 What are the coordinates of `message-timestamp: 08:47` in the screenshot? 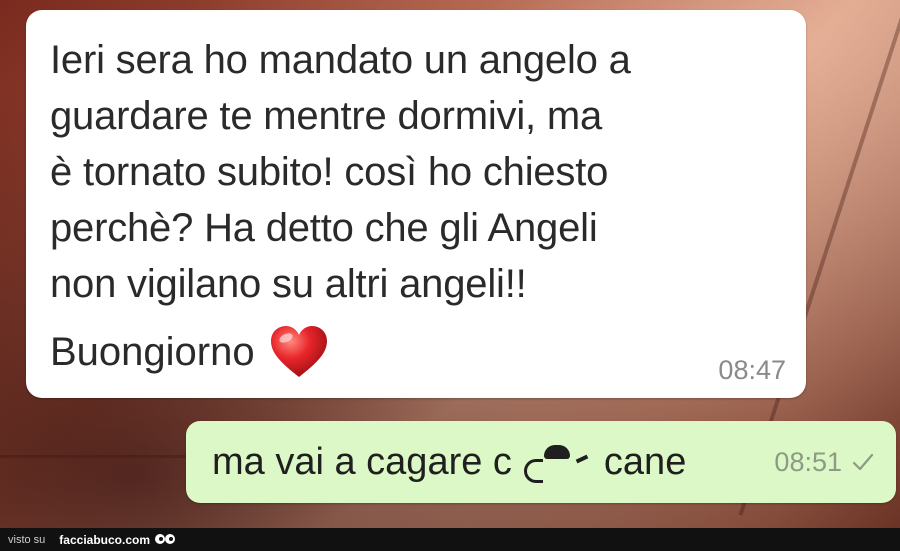 It's located at (752, 370).